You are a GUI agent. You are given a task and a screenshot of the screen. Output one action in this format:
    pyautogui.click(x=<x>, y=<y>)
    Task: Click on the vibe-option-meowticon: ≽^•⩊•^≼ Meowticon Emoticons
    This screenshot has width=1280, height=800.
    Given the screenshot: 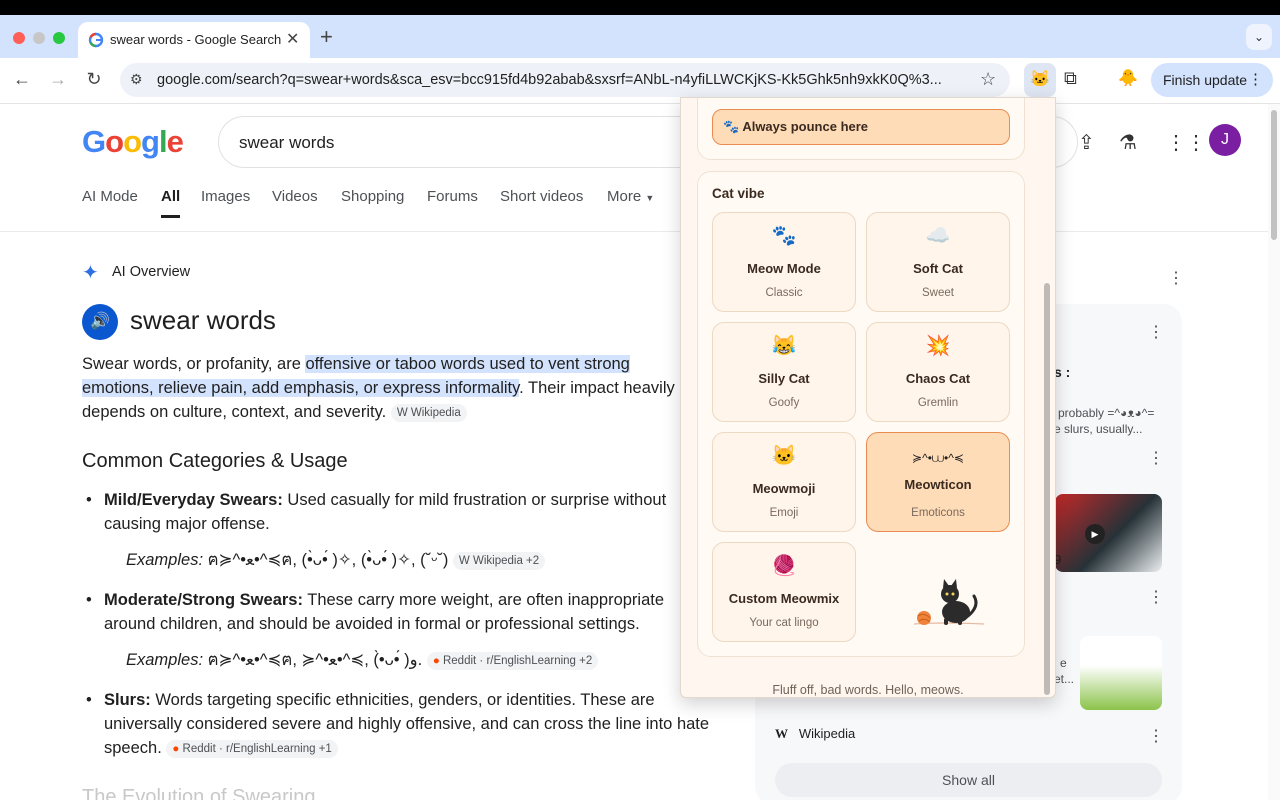 What is the action you would take?
    pyautogui.click(x=938, y=482)
    